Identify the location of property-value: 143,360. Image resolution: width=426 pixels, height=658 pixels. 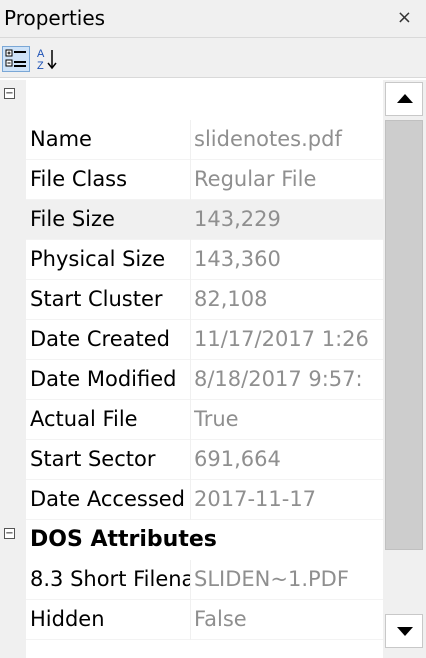
(288, 259).